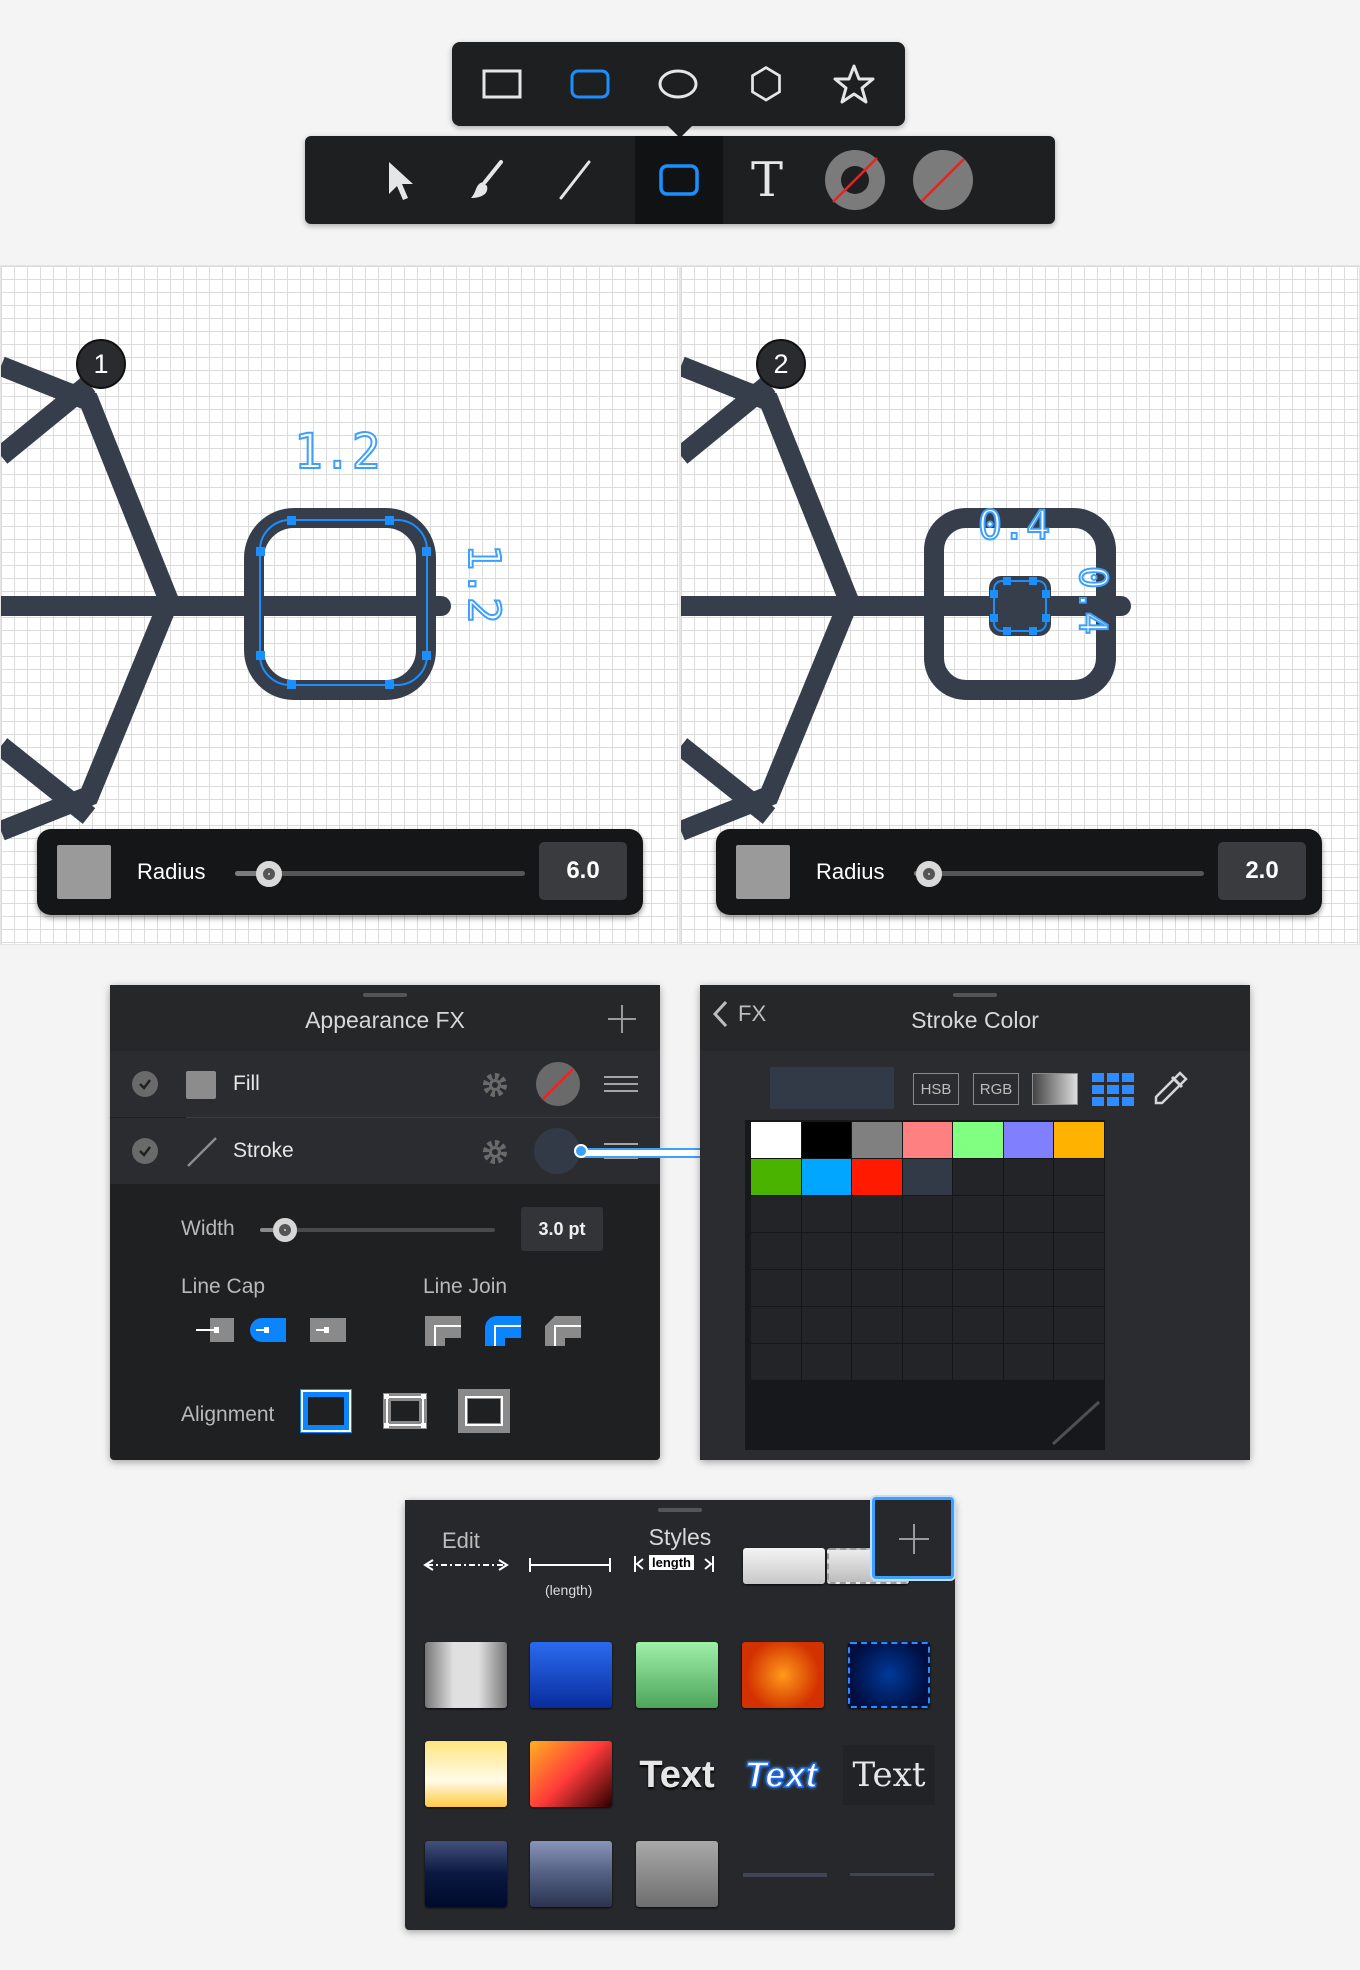  I want to click on line-tool, so click(575, 180).